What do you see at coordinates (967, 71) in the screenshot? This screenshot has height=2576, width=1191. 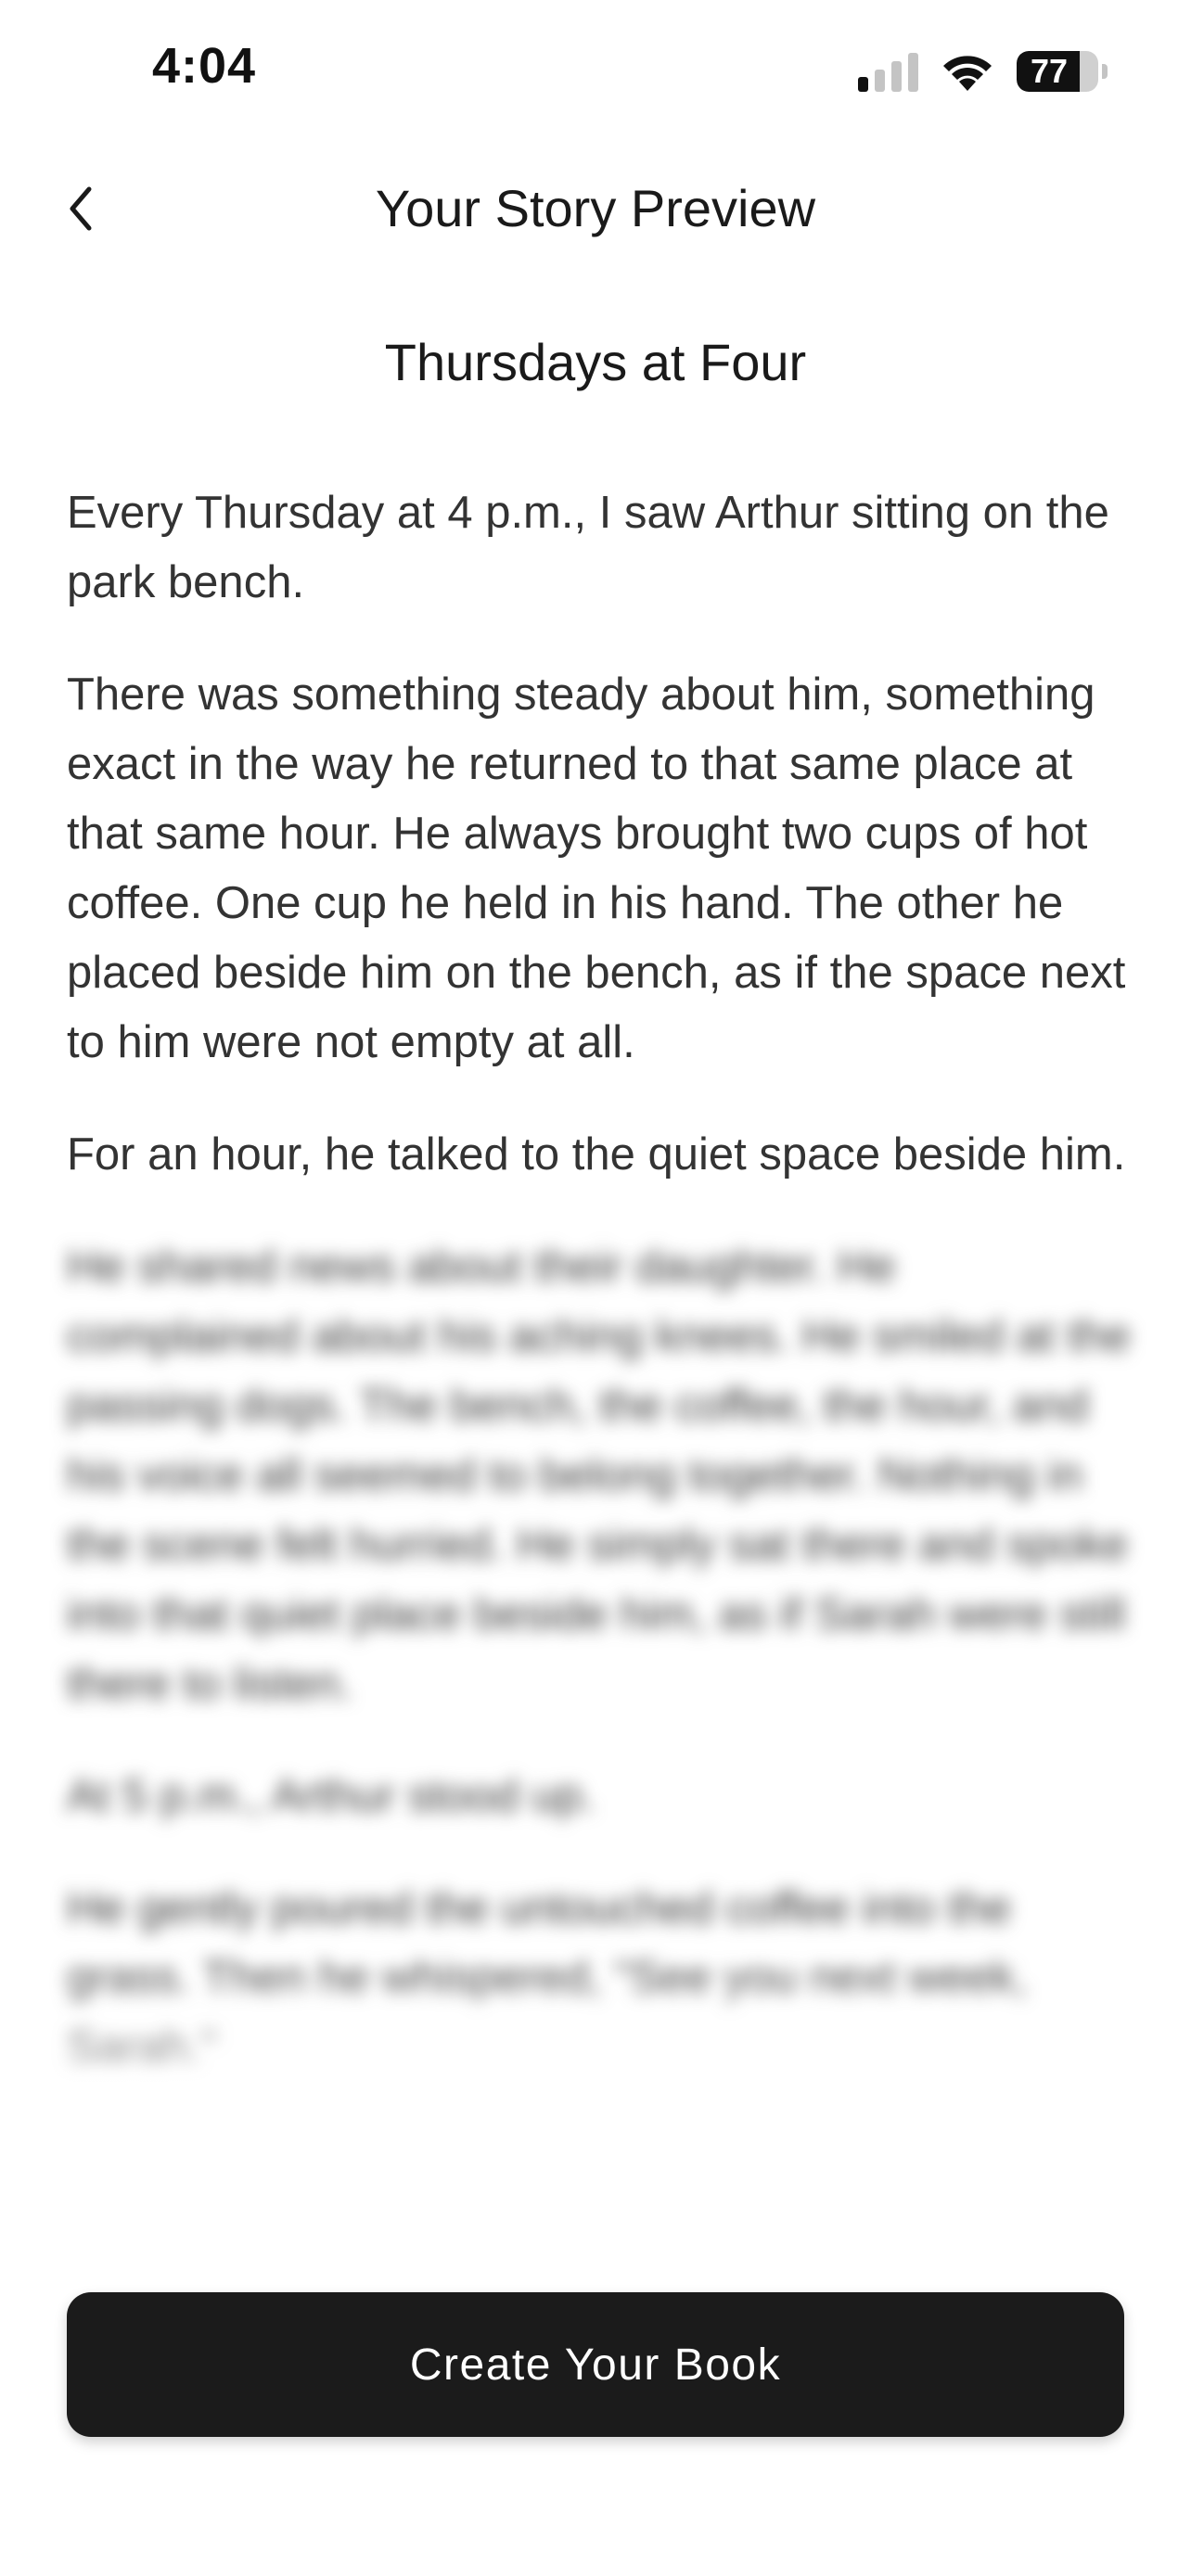 I see `wifi-icon` at bounding box center [967, 71].